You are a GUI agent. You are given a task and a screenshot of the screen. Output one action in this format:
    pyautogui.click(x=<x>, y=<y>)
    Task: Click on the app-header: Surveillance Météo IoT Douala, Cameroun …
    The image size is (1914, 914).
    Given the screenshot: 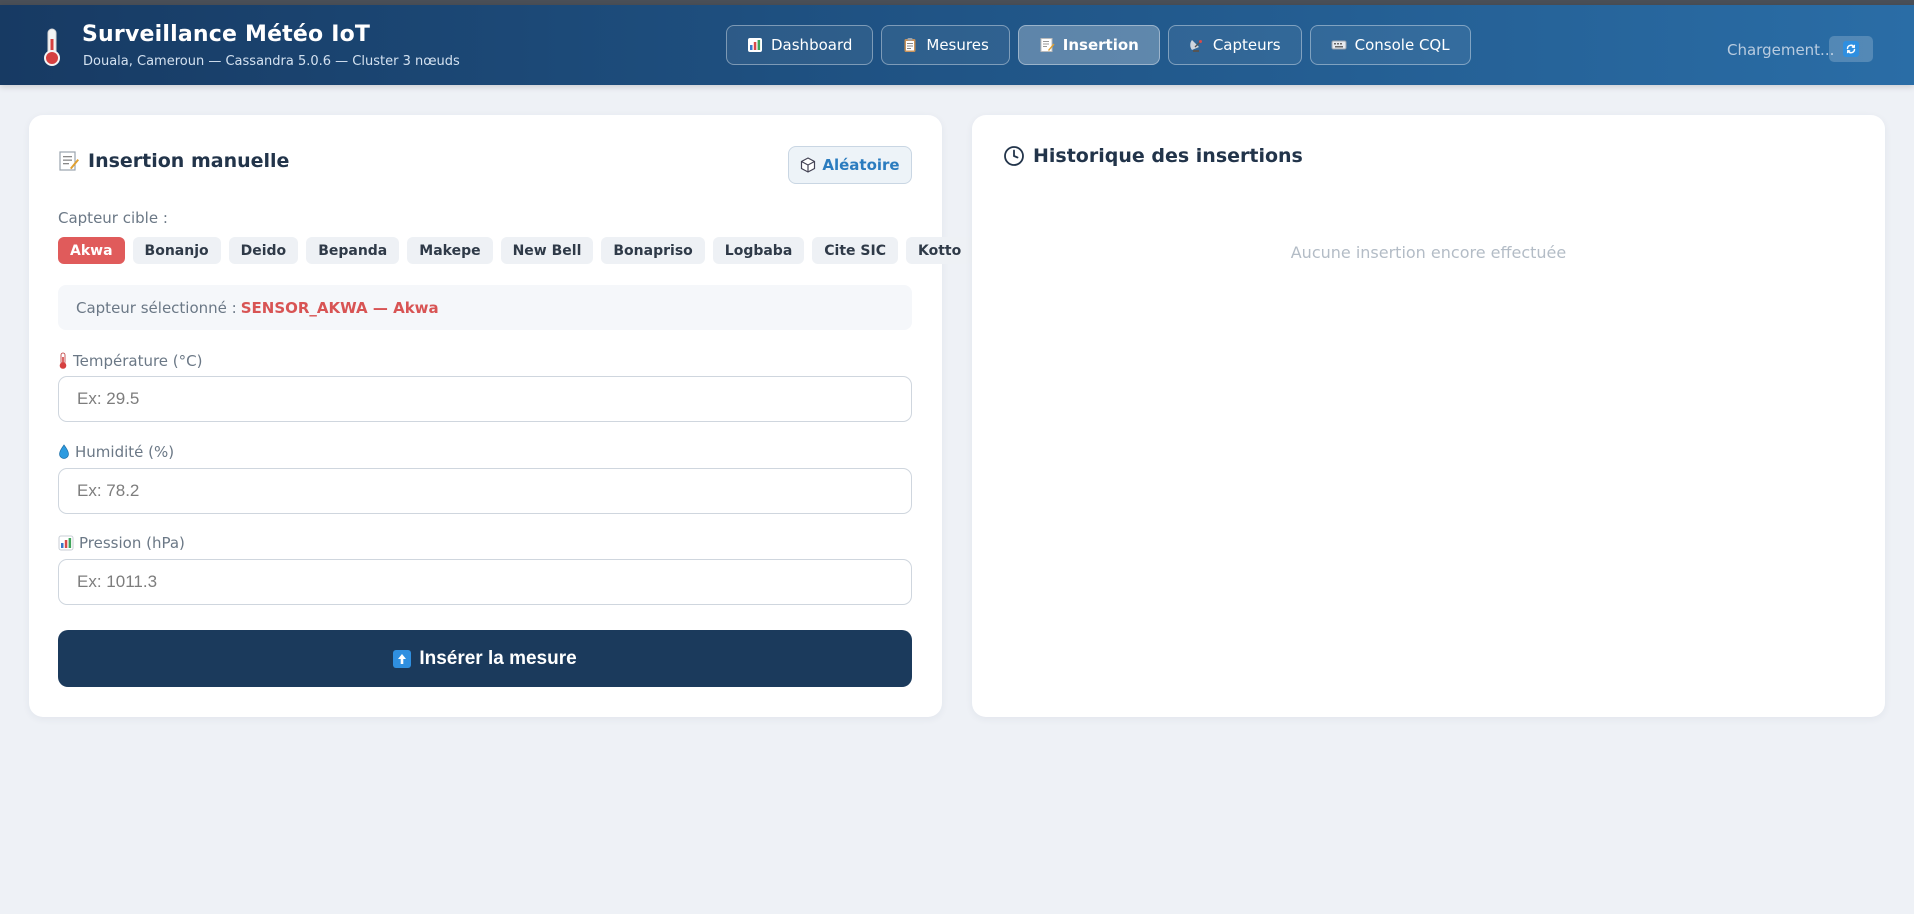 What is the action you would take?
    pyautogui.click(x=957, y=45)
    